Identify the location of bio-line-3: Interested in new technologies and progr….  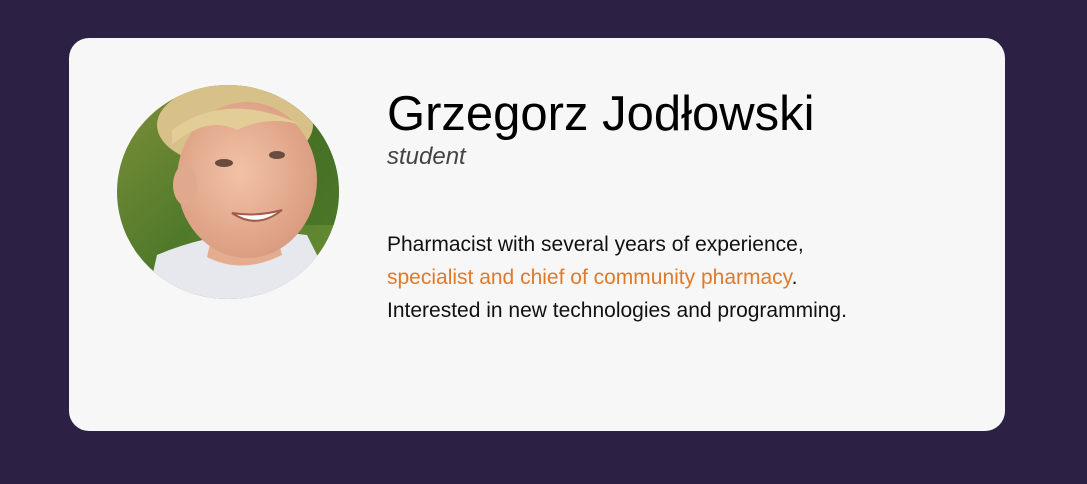
(617, 310).